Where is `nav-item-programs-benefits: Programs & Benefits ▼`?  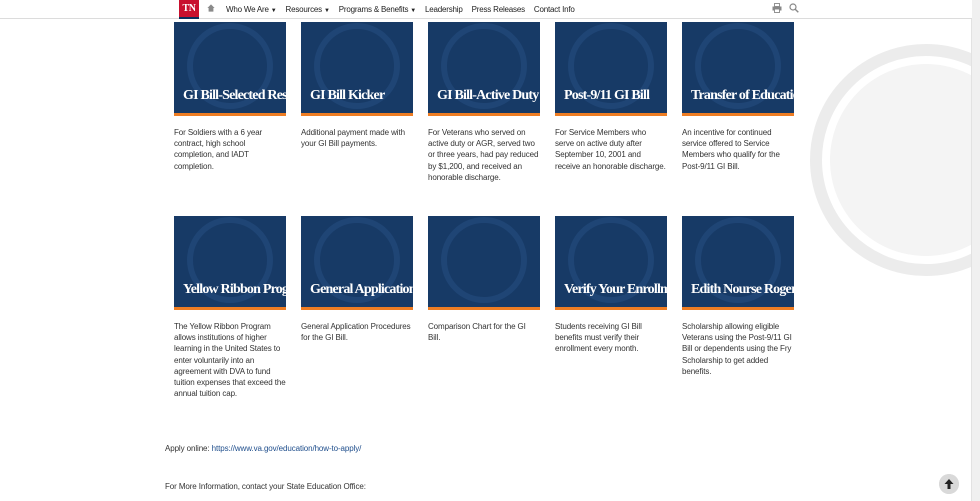 nav-item-programs-benefits: Programs & Benefits ▼ is located at coordinates (377, 9).